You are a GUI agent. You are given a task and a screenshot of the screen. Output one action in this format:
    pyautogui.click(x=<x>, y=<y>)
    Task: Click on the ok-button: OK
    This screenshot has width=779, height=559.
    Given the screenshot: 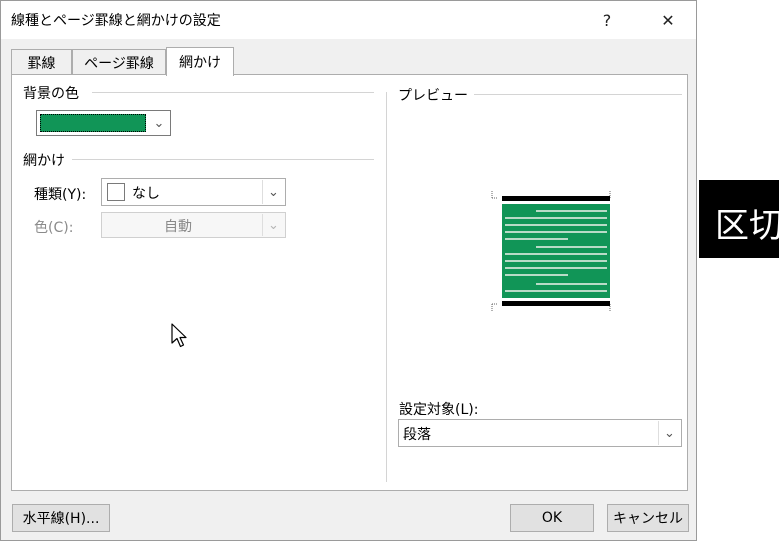 What is the action you would take?
    pyautogui.click(x=552, y=518)
    